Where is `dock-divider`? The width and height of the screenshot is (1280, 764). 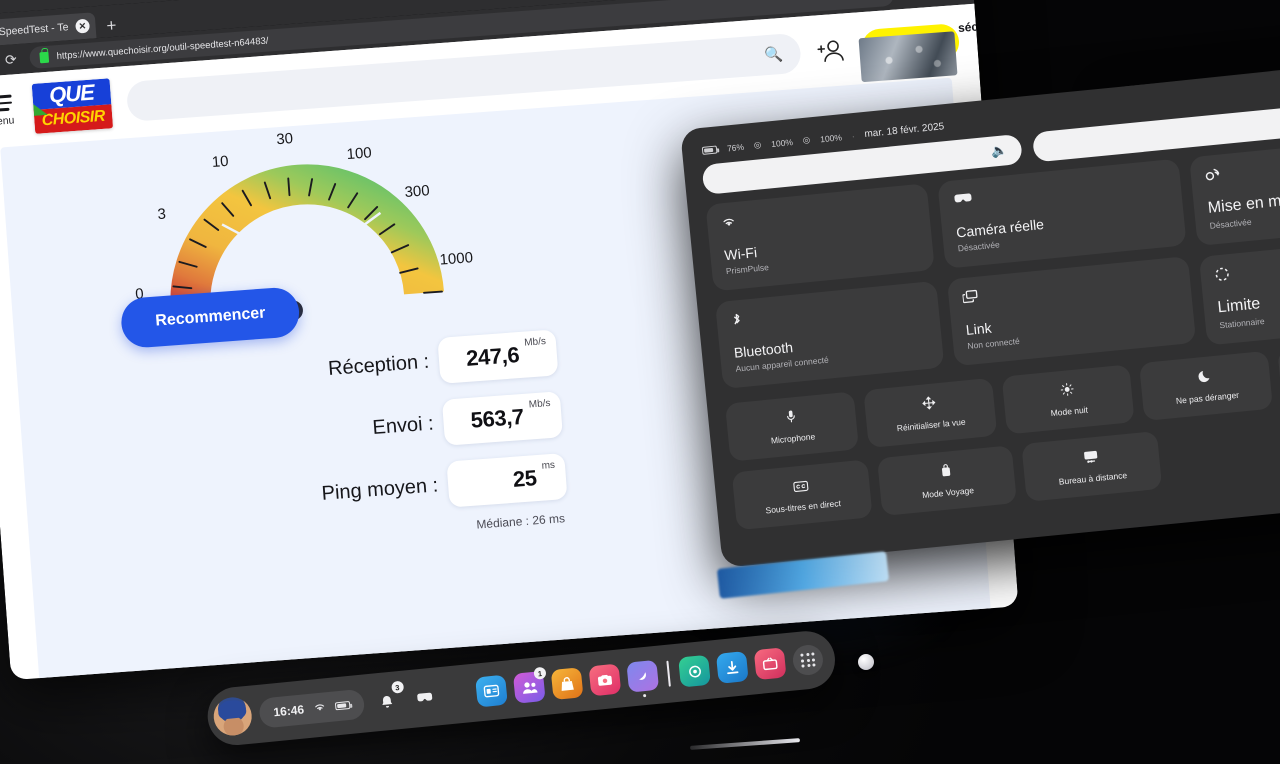
dock-divider is located at coordinates (668, 673).